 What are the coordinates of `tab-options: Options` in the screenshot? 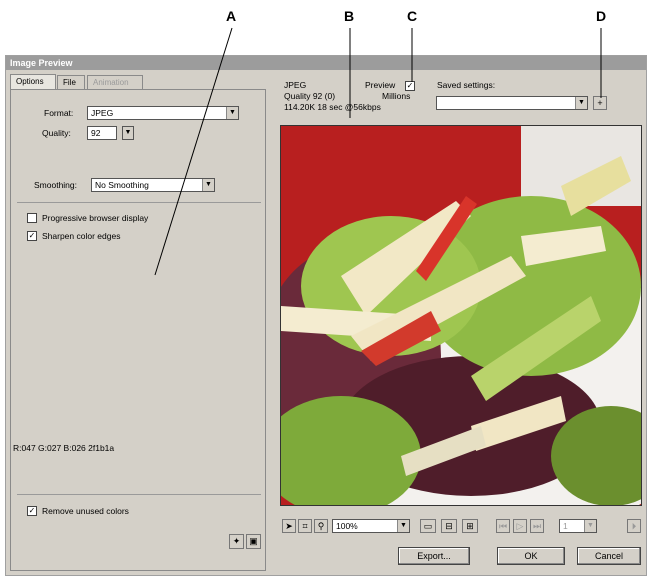 It's located at (33, 82).